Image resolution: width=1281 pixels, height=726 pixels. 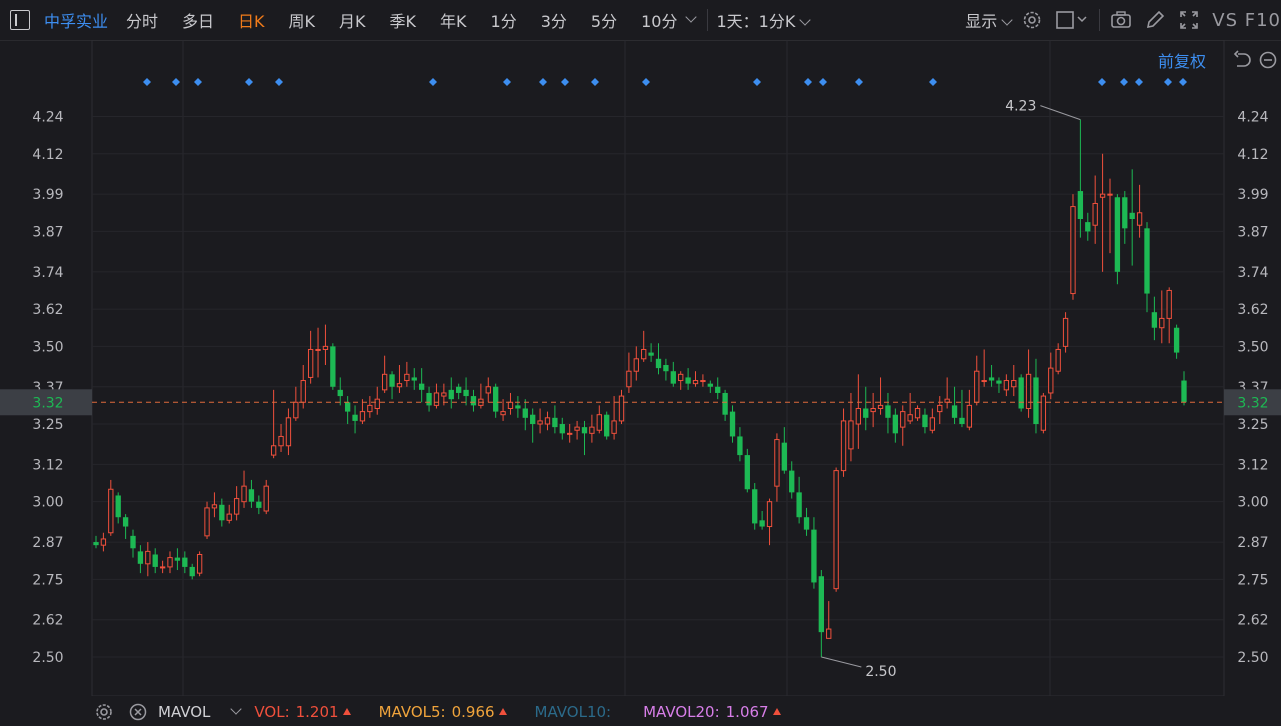 I want to click on mavol20-label: MAVOL20:, so click(x=681, y=712).